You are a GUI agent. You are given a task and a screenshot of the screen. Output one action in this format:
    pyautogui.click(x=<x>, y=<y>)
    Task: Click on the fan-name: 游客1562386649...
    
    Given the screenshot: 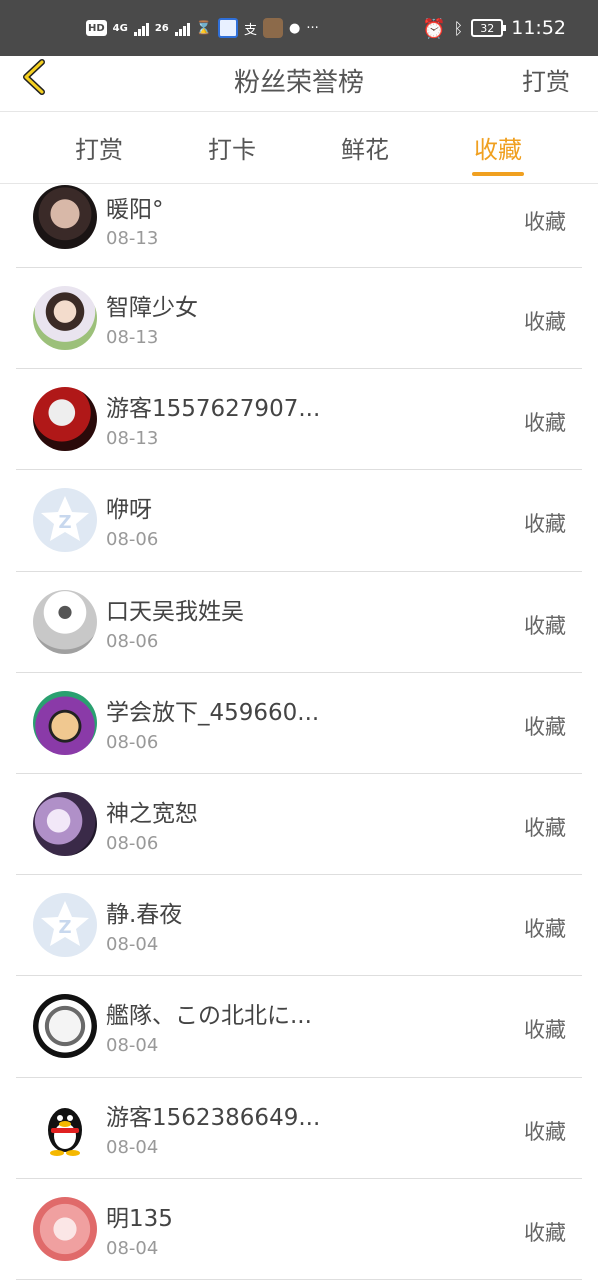 What is the action you would take?
    pyautogui.click(x=213, y=1117)
    